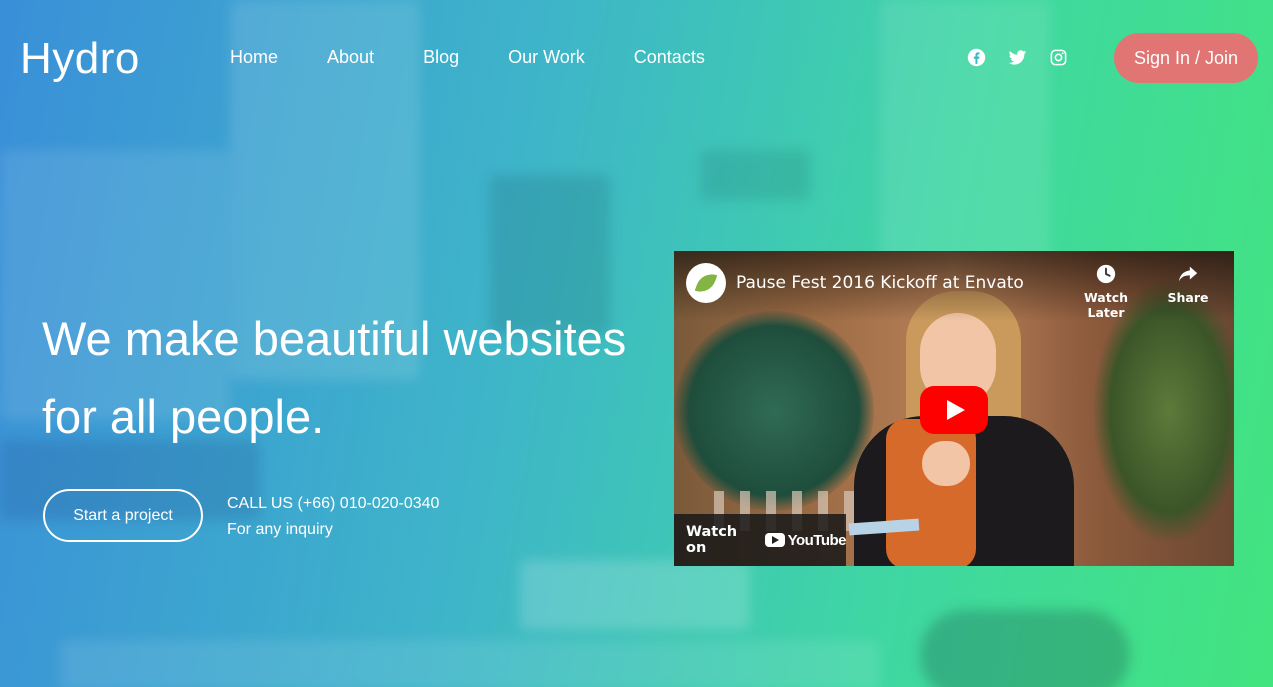  What do you see at coordinates (1106, 305) in the screenshot?
I see `watch-later-label: Watch Later` at bounding box center [1106, 305].